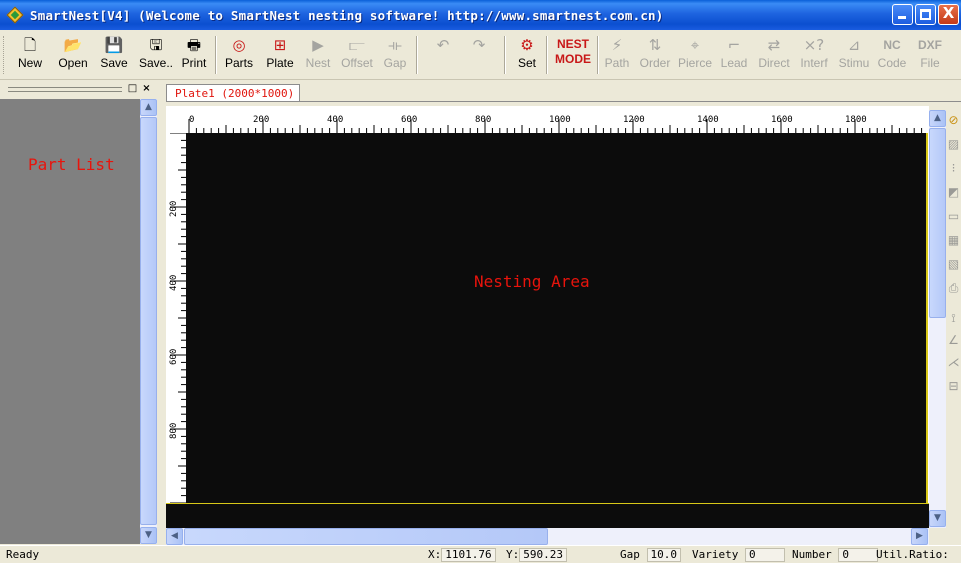 This screenshot has height=563, width=961. What do you see at coordinates (280, 55) in the screenshot?
I see `plate-button: ⊞ Plate` at bounding box center [280, 55].